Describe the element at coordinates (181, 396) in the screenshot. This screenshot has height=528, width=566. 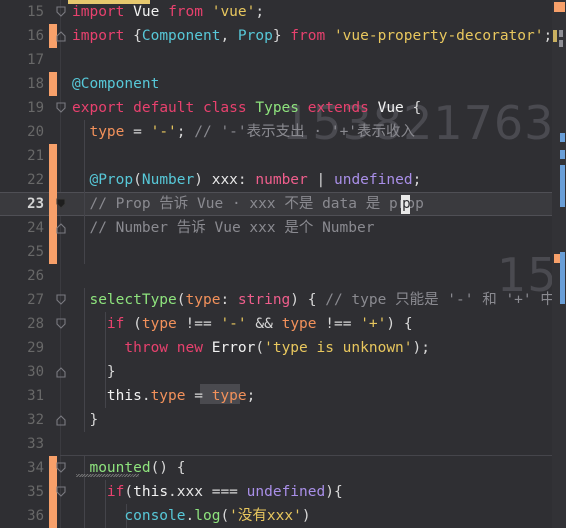
I see `code-line-text: this.type = type;` at that location.